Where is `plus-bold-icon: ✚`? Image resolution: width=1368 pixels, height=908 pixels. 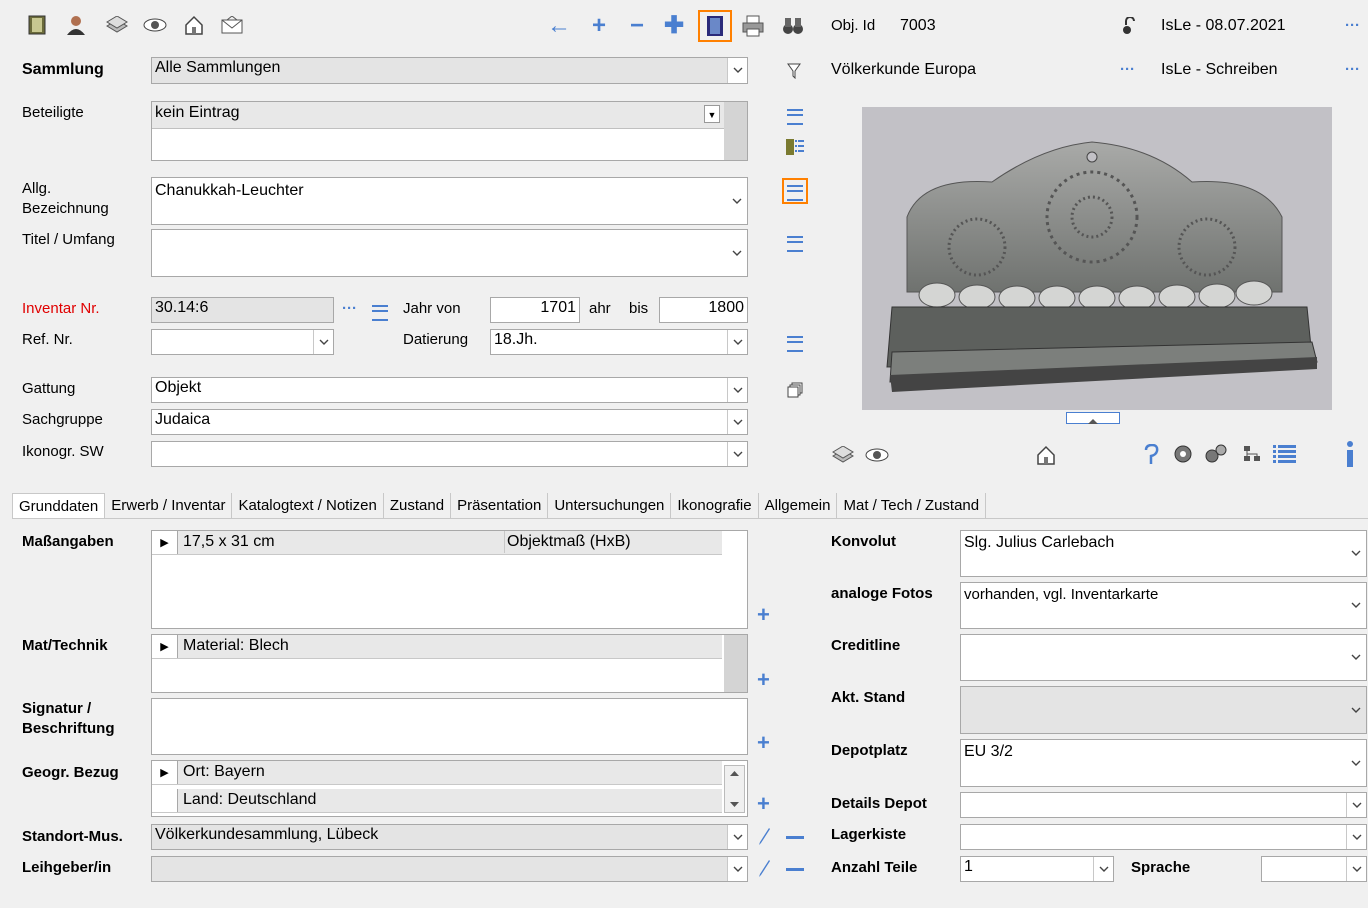 plus-bold-icon: ✚ is located at coordinates (674, 26).